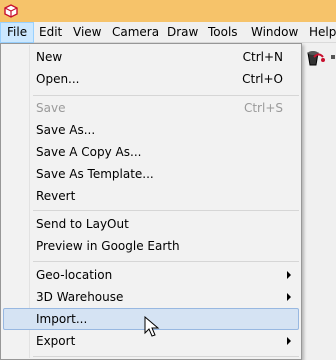 Image resolution: width=336 pixels, height=360 pixels. Describe the element at coordinates (263, 108) in the screenshot. I see `menu-item-shortcut: Ctrl+S` at that location.